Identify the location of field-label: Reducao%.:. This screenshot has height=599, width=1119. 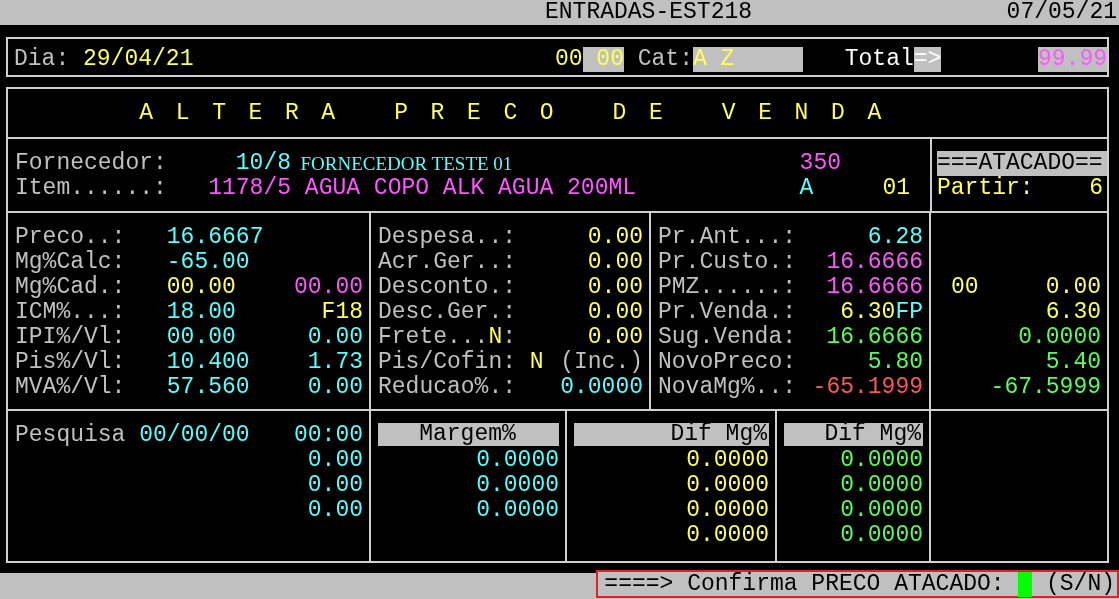
(448, 387).